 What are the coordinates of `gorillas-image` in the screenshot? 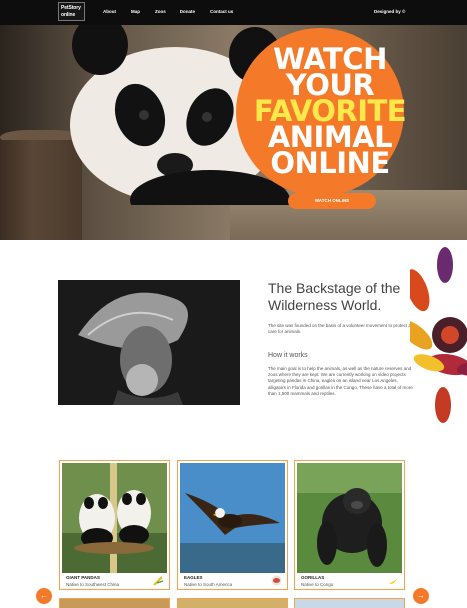 It's located at (349, 518).